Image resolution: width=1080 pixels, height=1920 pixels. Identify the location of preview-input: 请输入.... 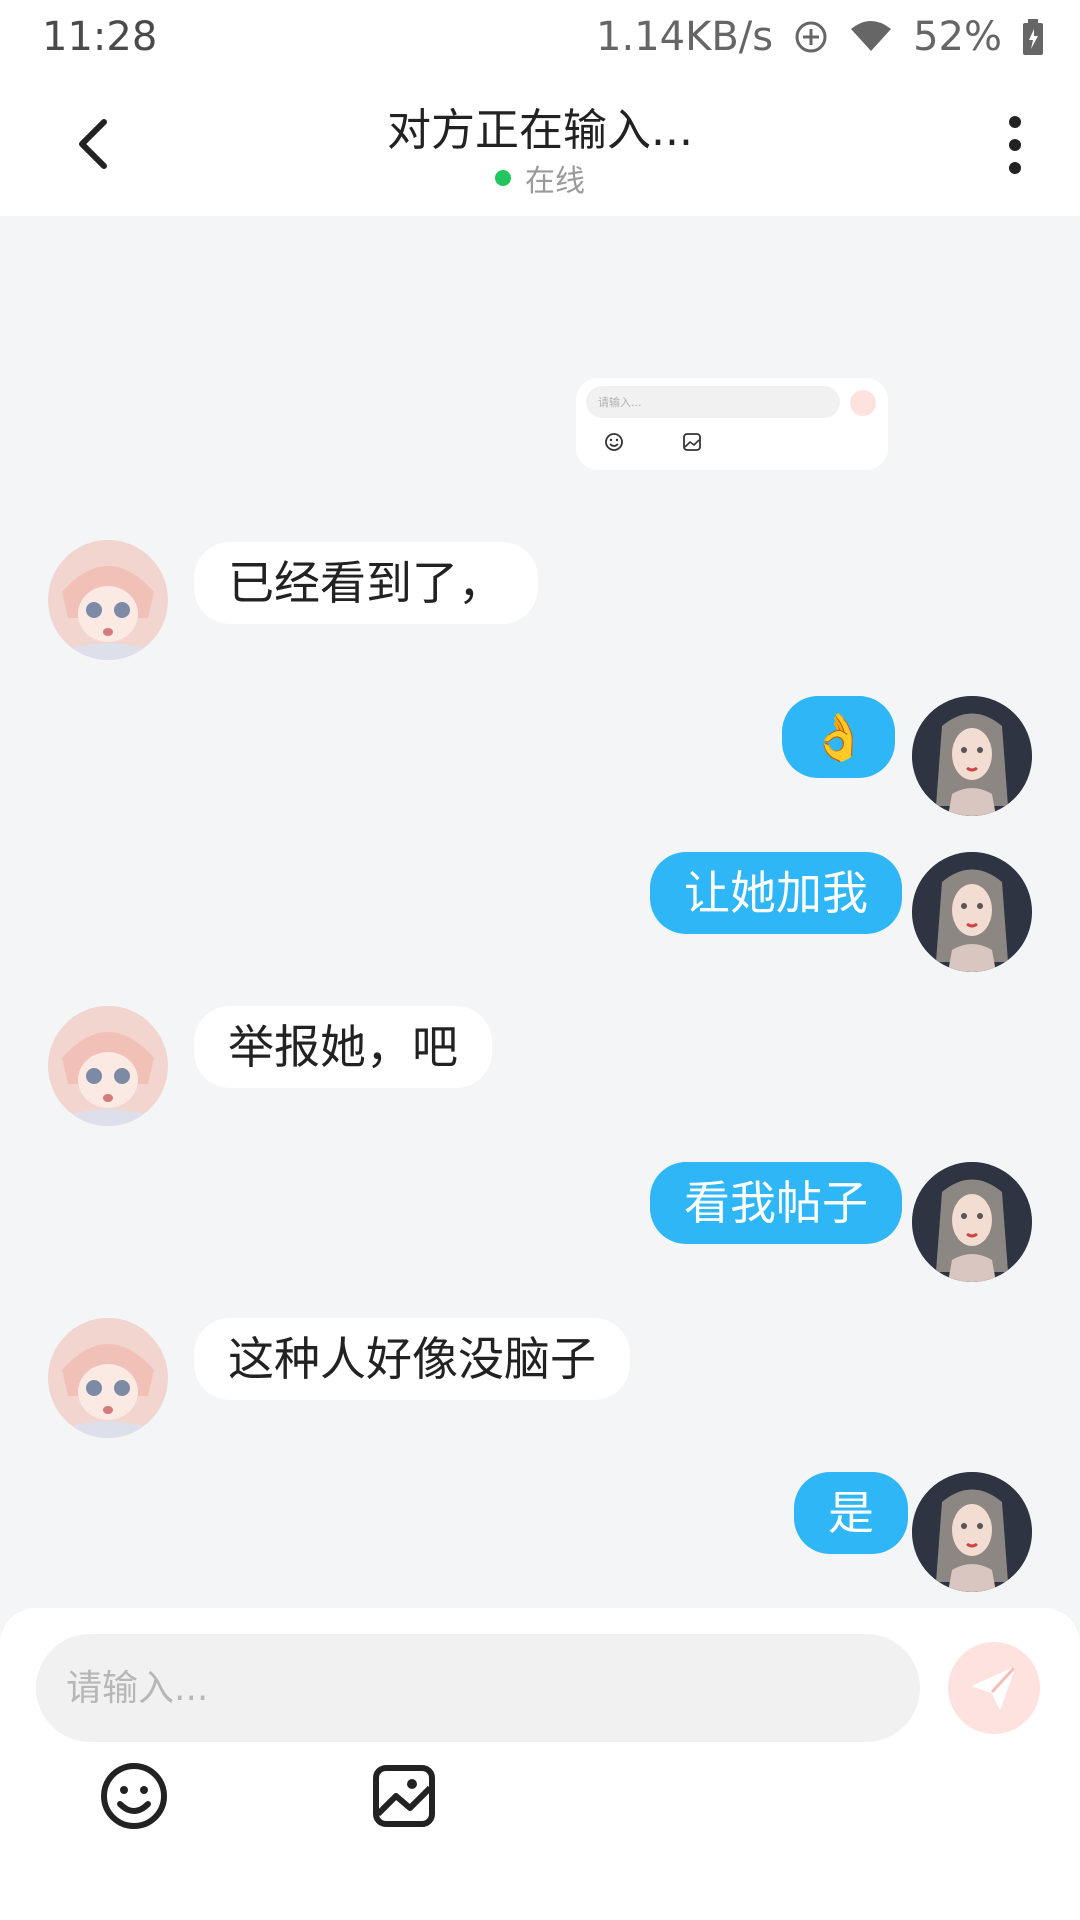
(713, 402).